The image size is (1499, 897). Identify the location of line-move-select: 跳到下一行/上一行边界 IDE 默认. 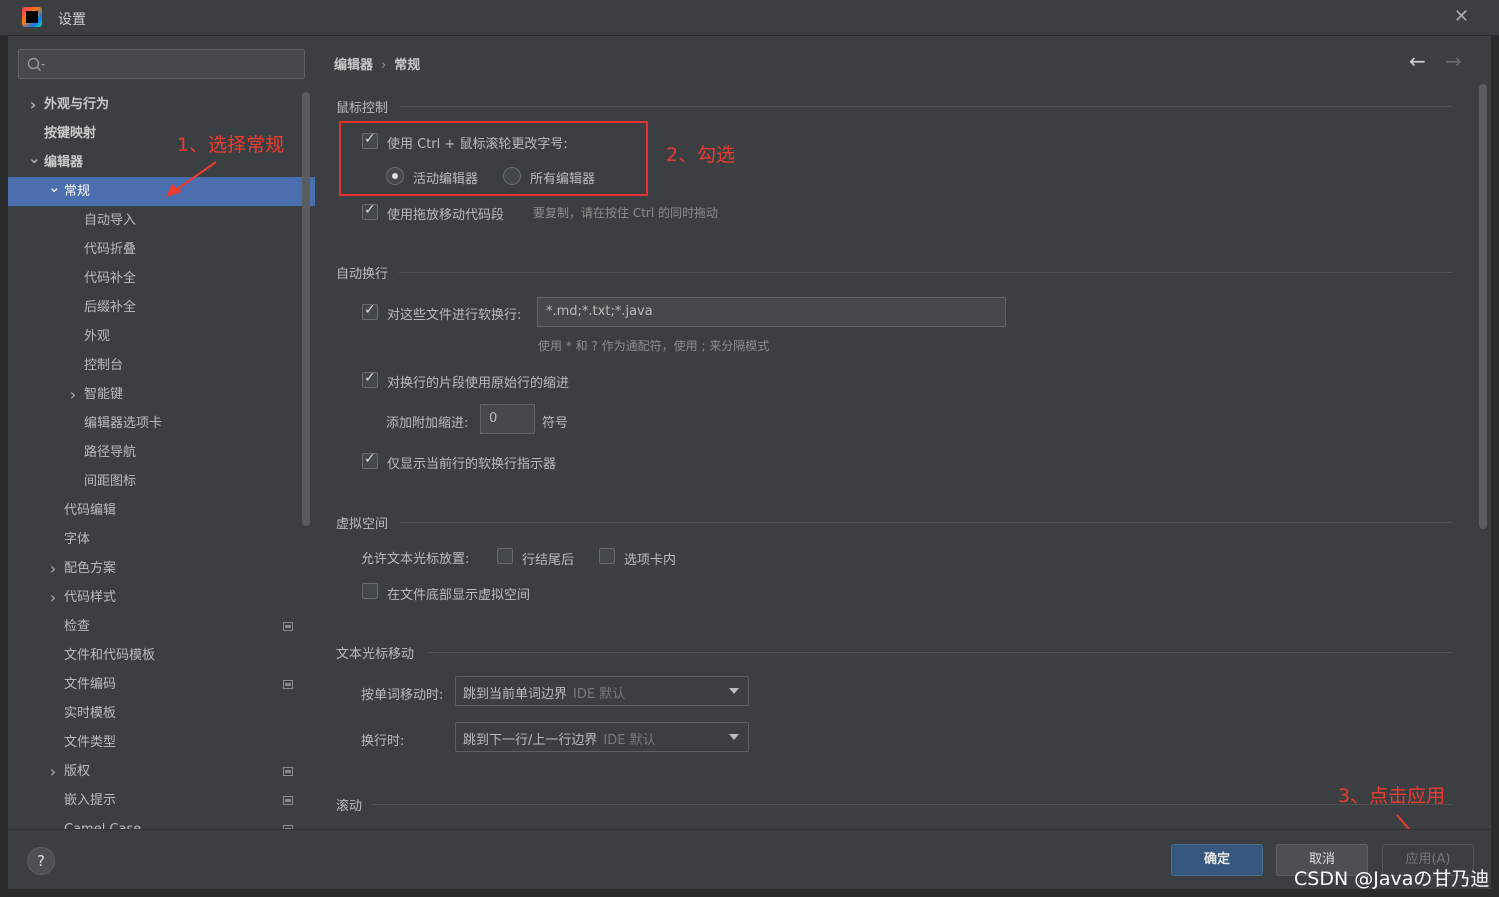
(602, 737).